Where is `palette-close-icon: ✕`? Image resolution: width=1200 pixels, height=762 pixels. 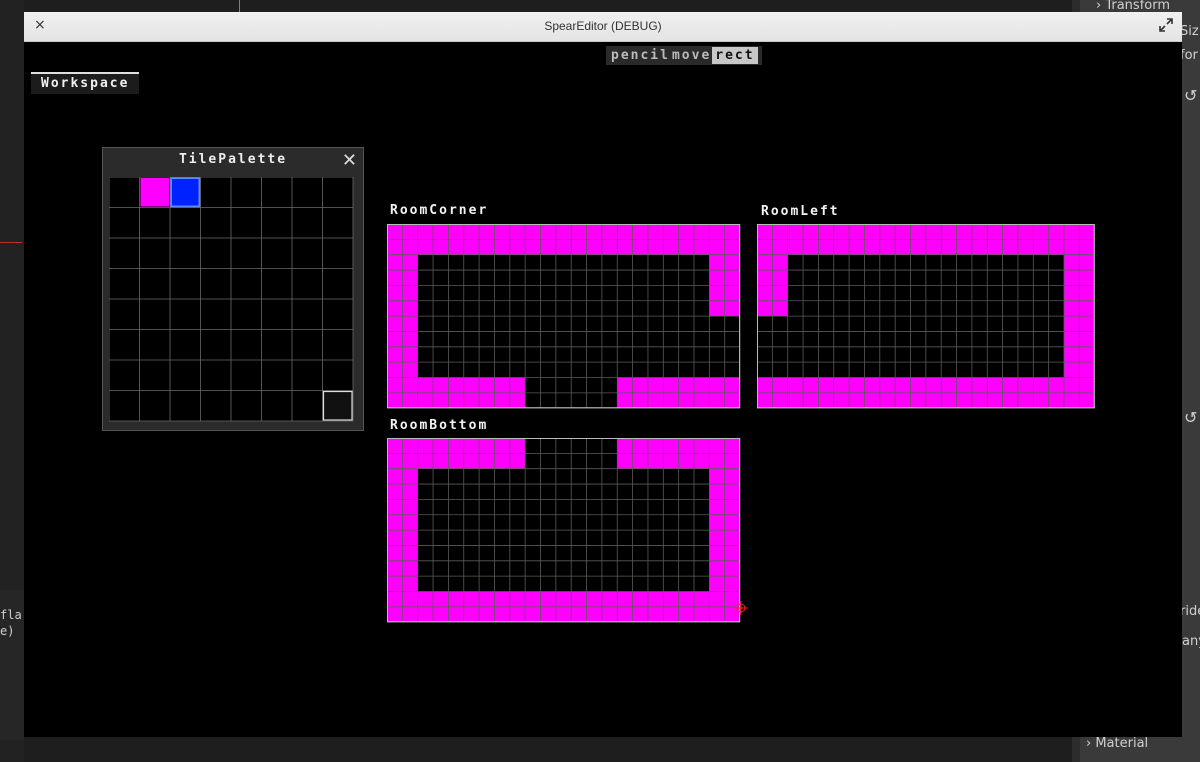 palette-close-icon: ✕ is located at coordinates (349, 160).